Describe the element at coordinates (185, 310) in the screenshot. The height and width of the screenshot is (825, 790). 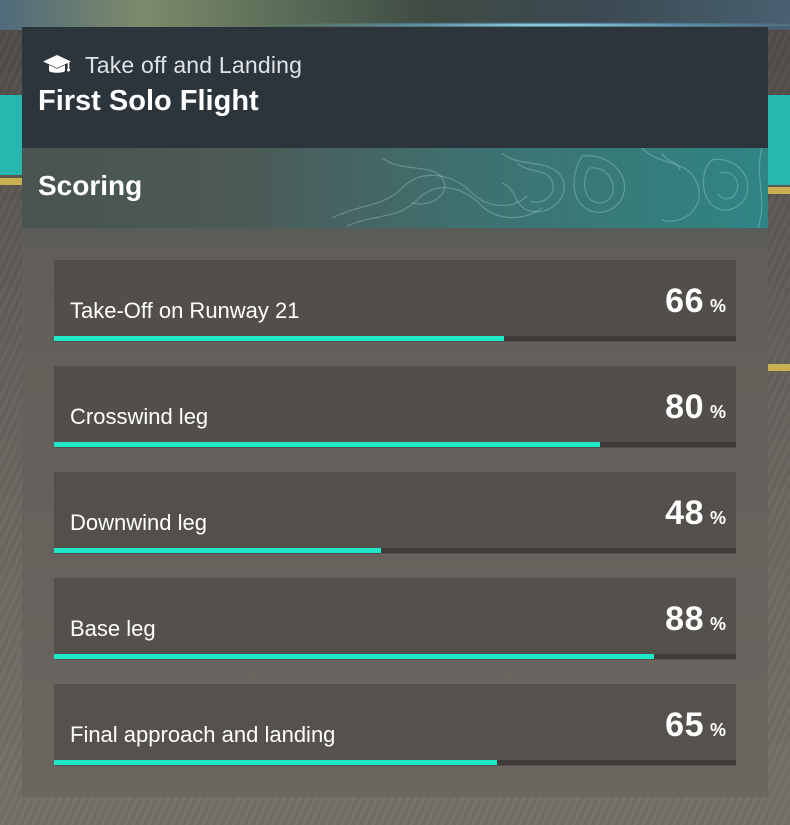
I see `score-label: Take-Off on Runway 21` at that location.